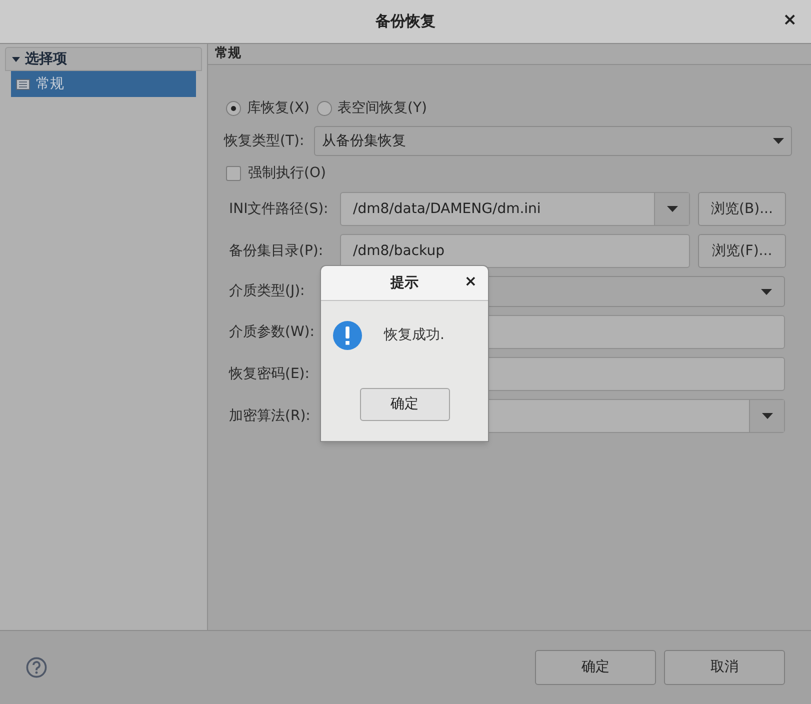 This screenshot has width=811, height=704. What do you see at coordinates (233, 173) in the screenshot?
I see `checkbox` at bounding box center [233, 173].